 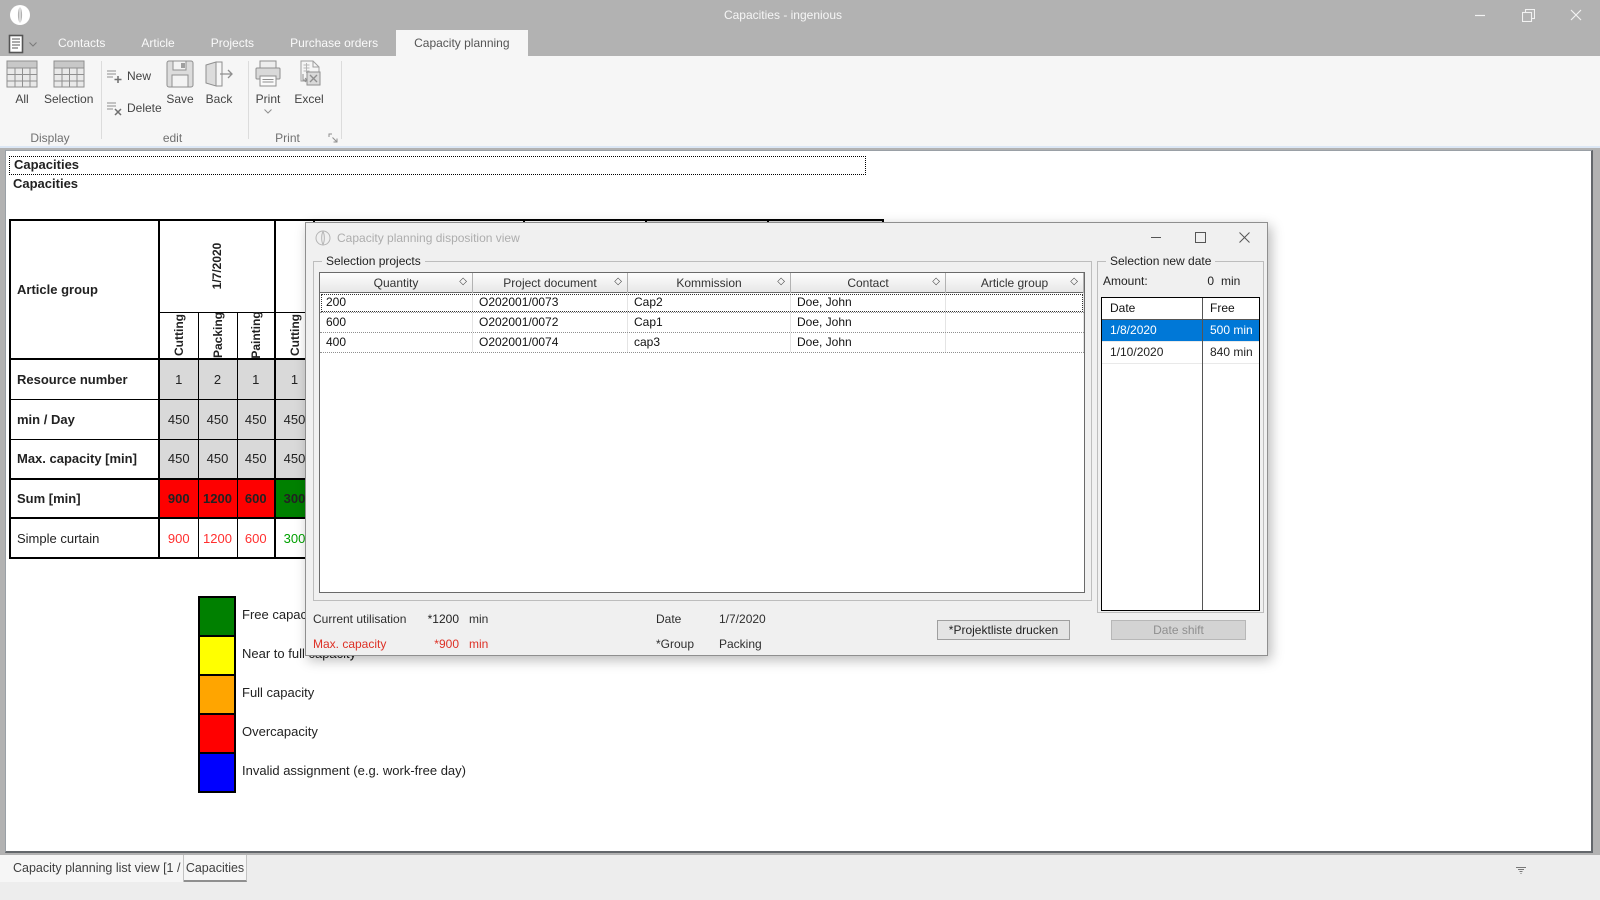 I want to click on column-header-label: Quantity, so click(x=396, y=283).